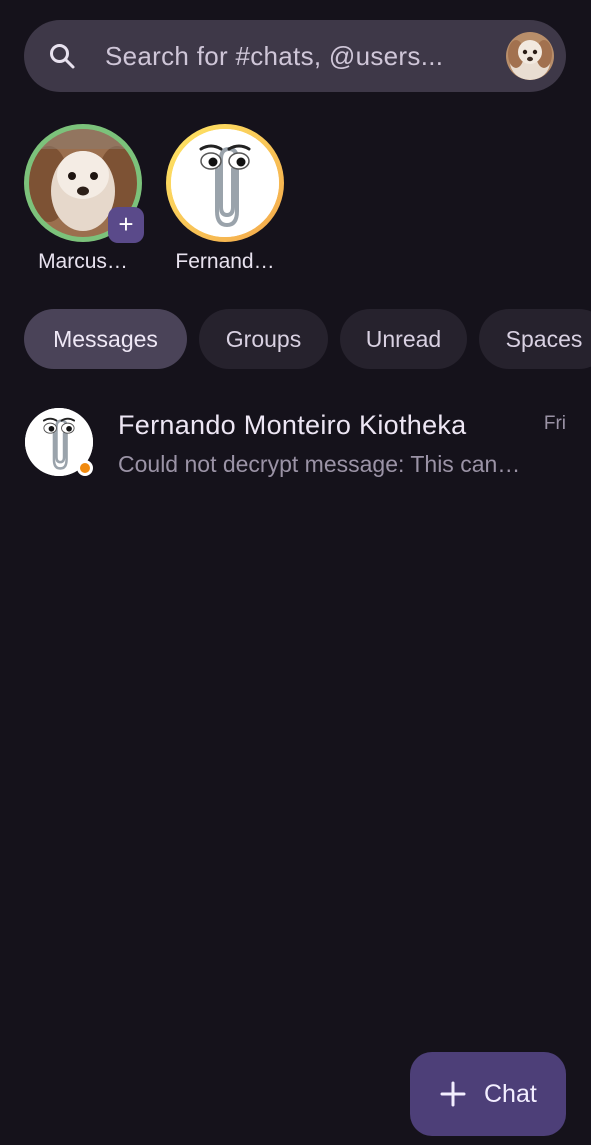  I want to click on story-ring: +, so click(84, 183).